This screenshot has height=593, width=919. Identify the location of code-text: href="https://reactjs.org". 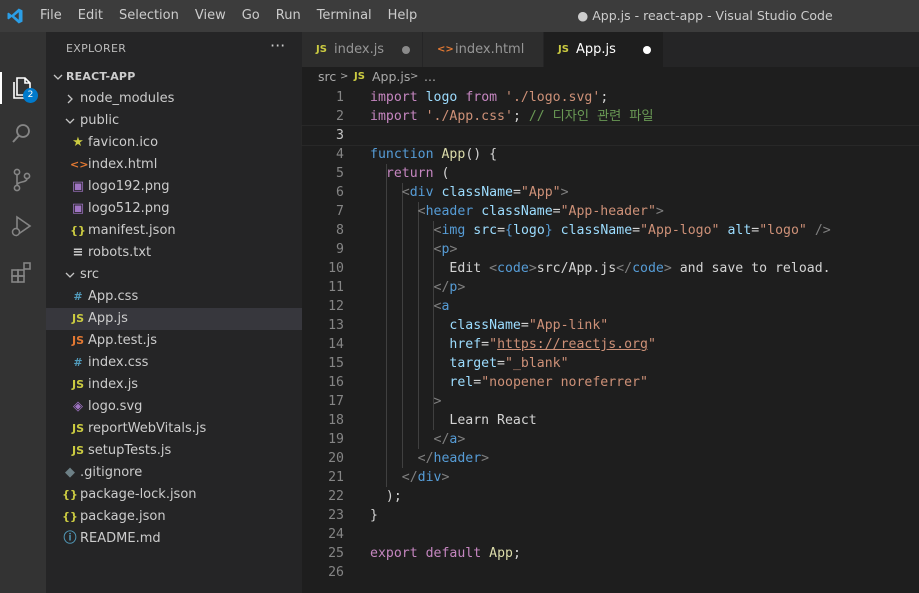
(512, 344).